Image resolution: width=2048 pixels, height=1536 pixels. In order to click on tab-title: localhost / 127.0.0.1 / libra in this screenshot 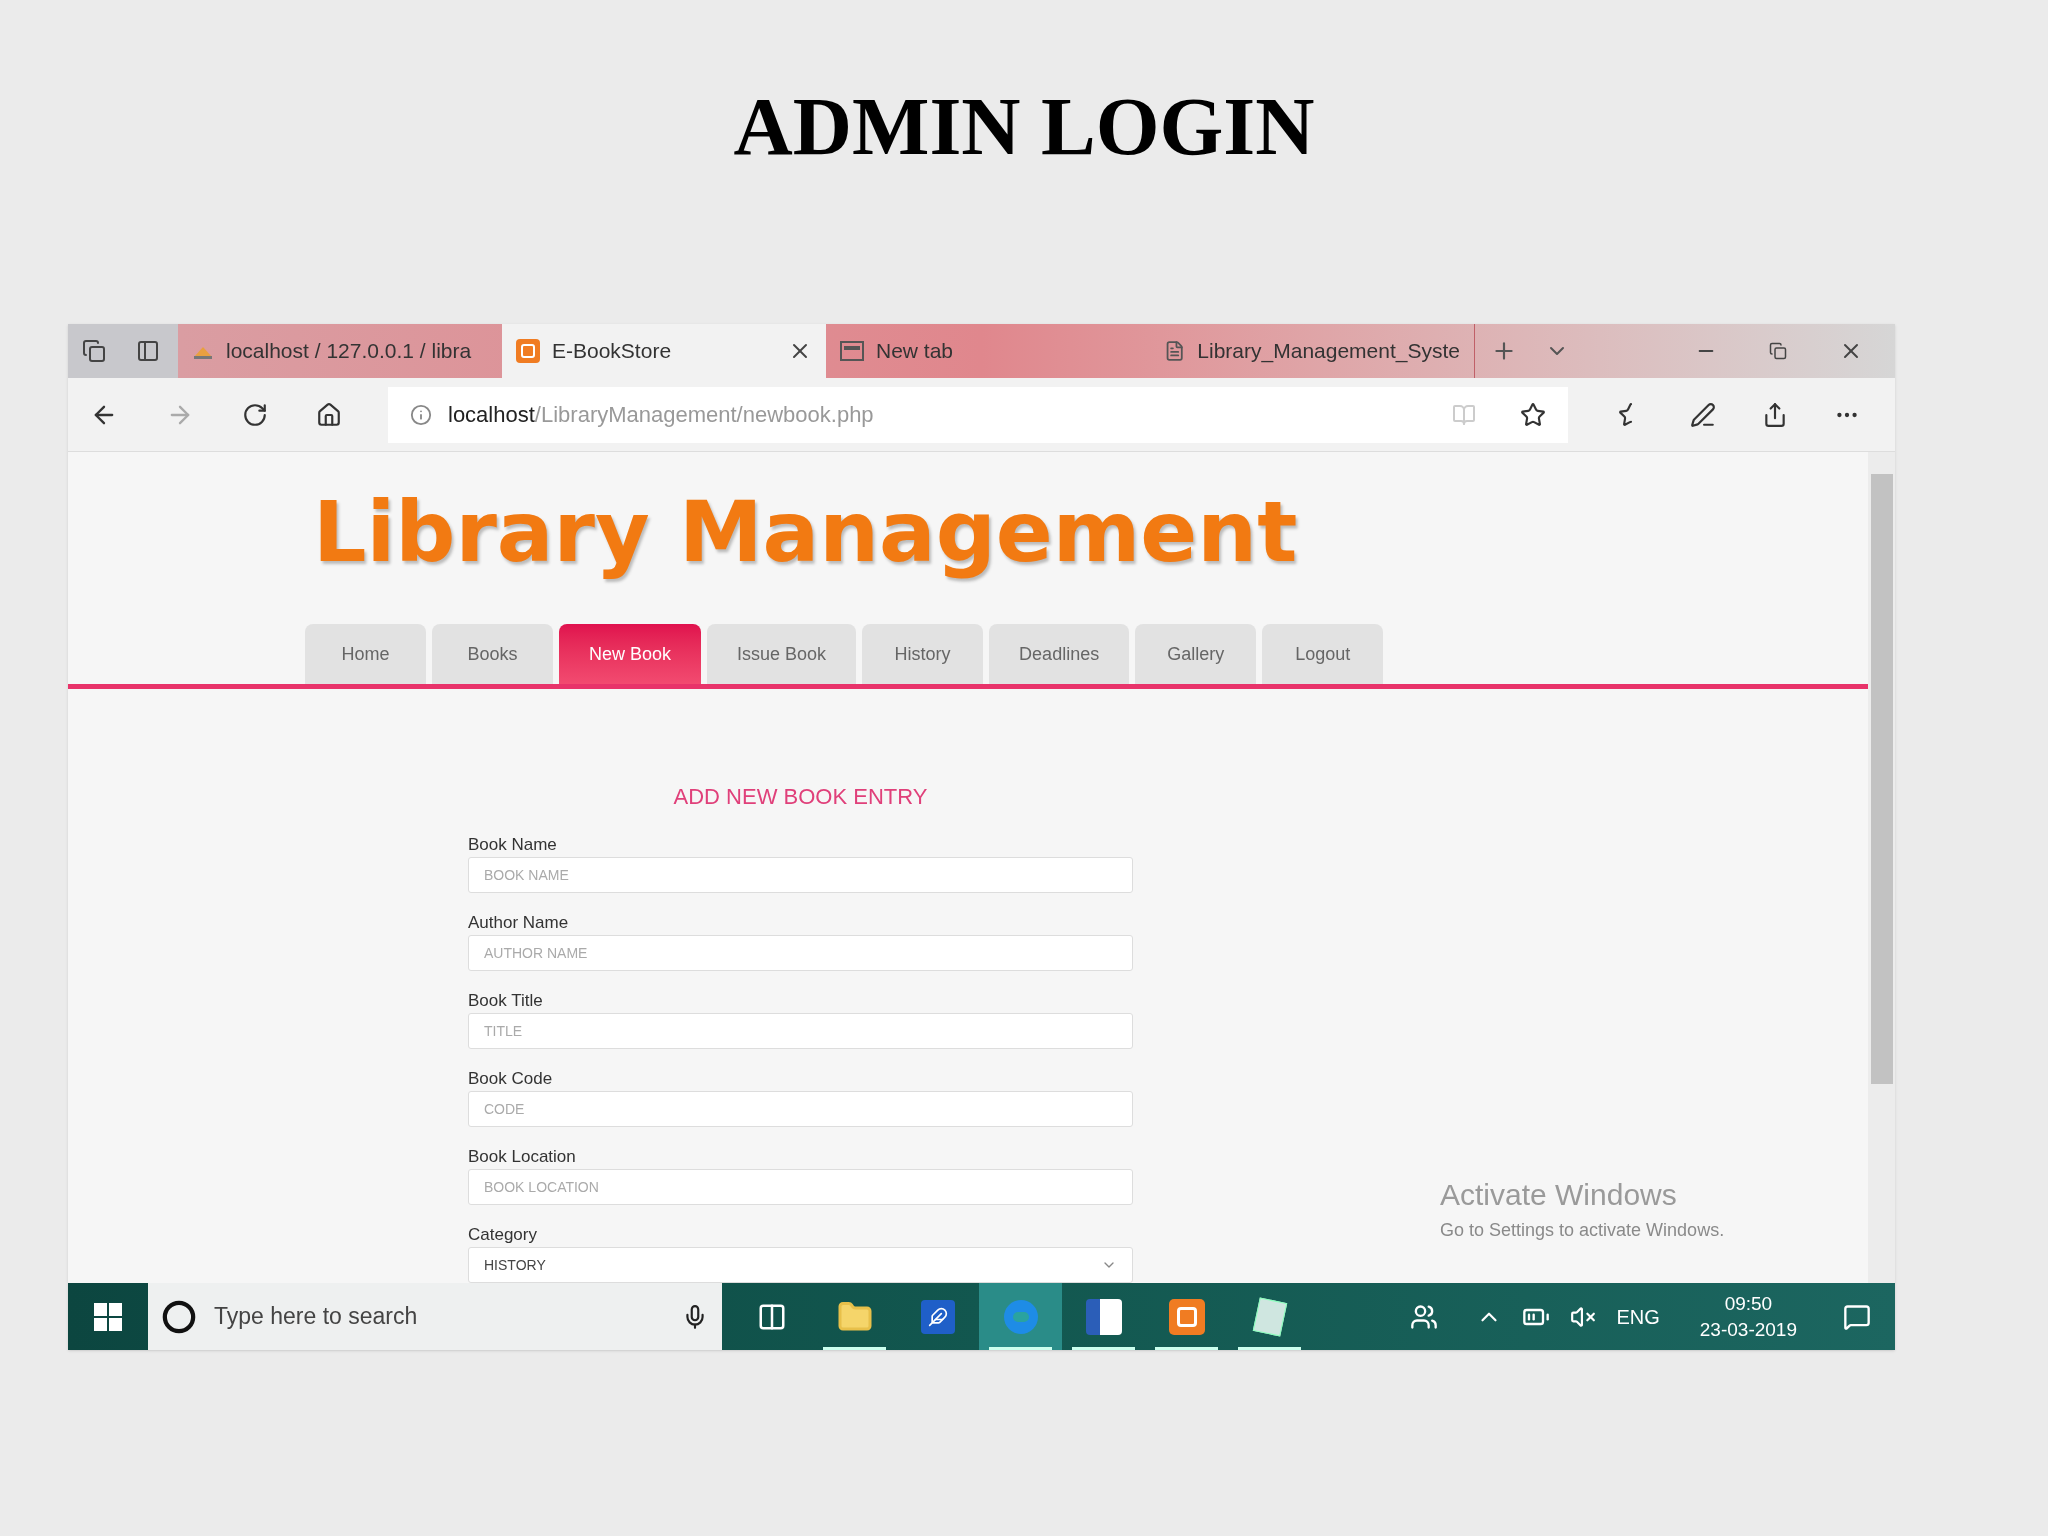, I will do `click(349, 351)`.